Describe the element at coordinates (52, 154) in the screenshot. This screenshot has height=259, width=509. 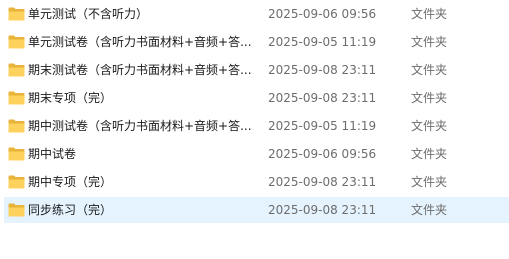
I see `file-name: 期中试卷` at that location.